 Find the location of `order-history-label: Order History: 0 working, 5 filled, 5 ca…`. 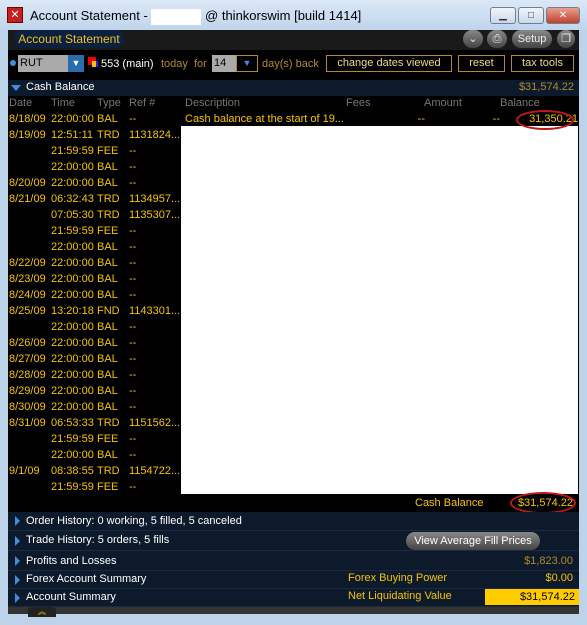

order-history-label: Order History: 0 working, 5 filled, 5 ca… is located at coordinates (134, 521).